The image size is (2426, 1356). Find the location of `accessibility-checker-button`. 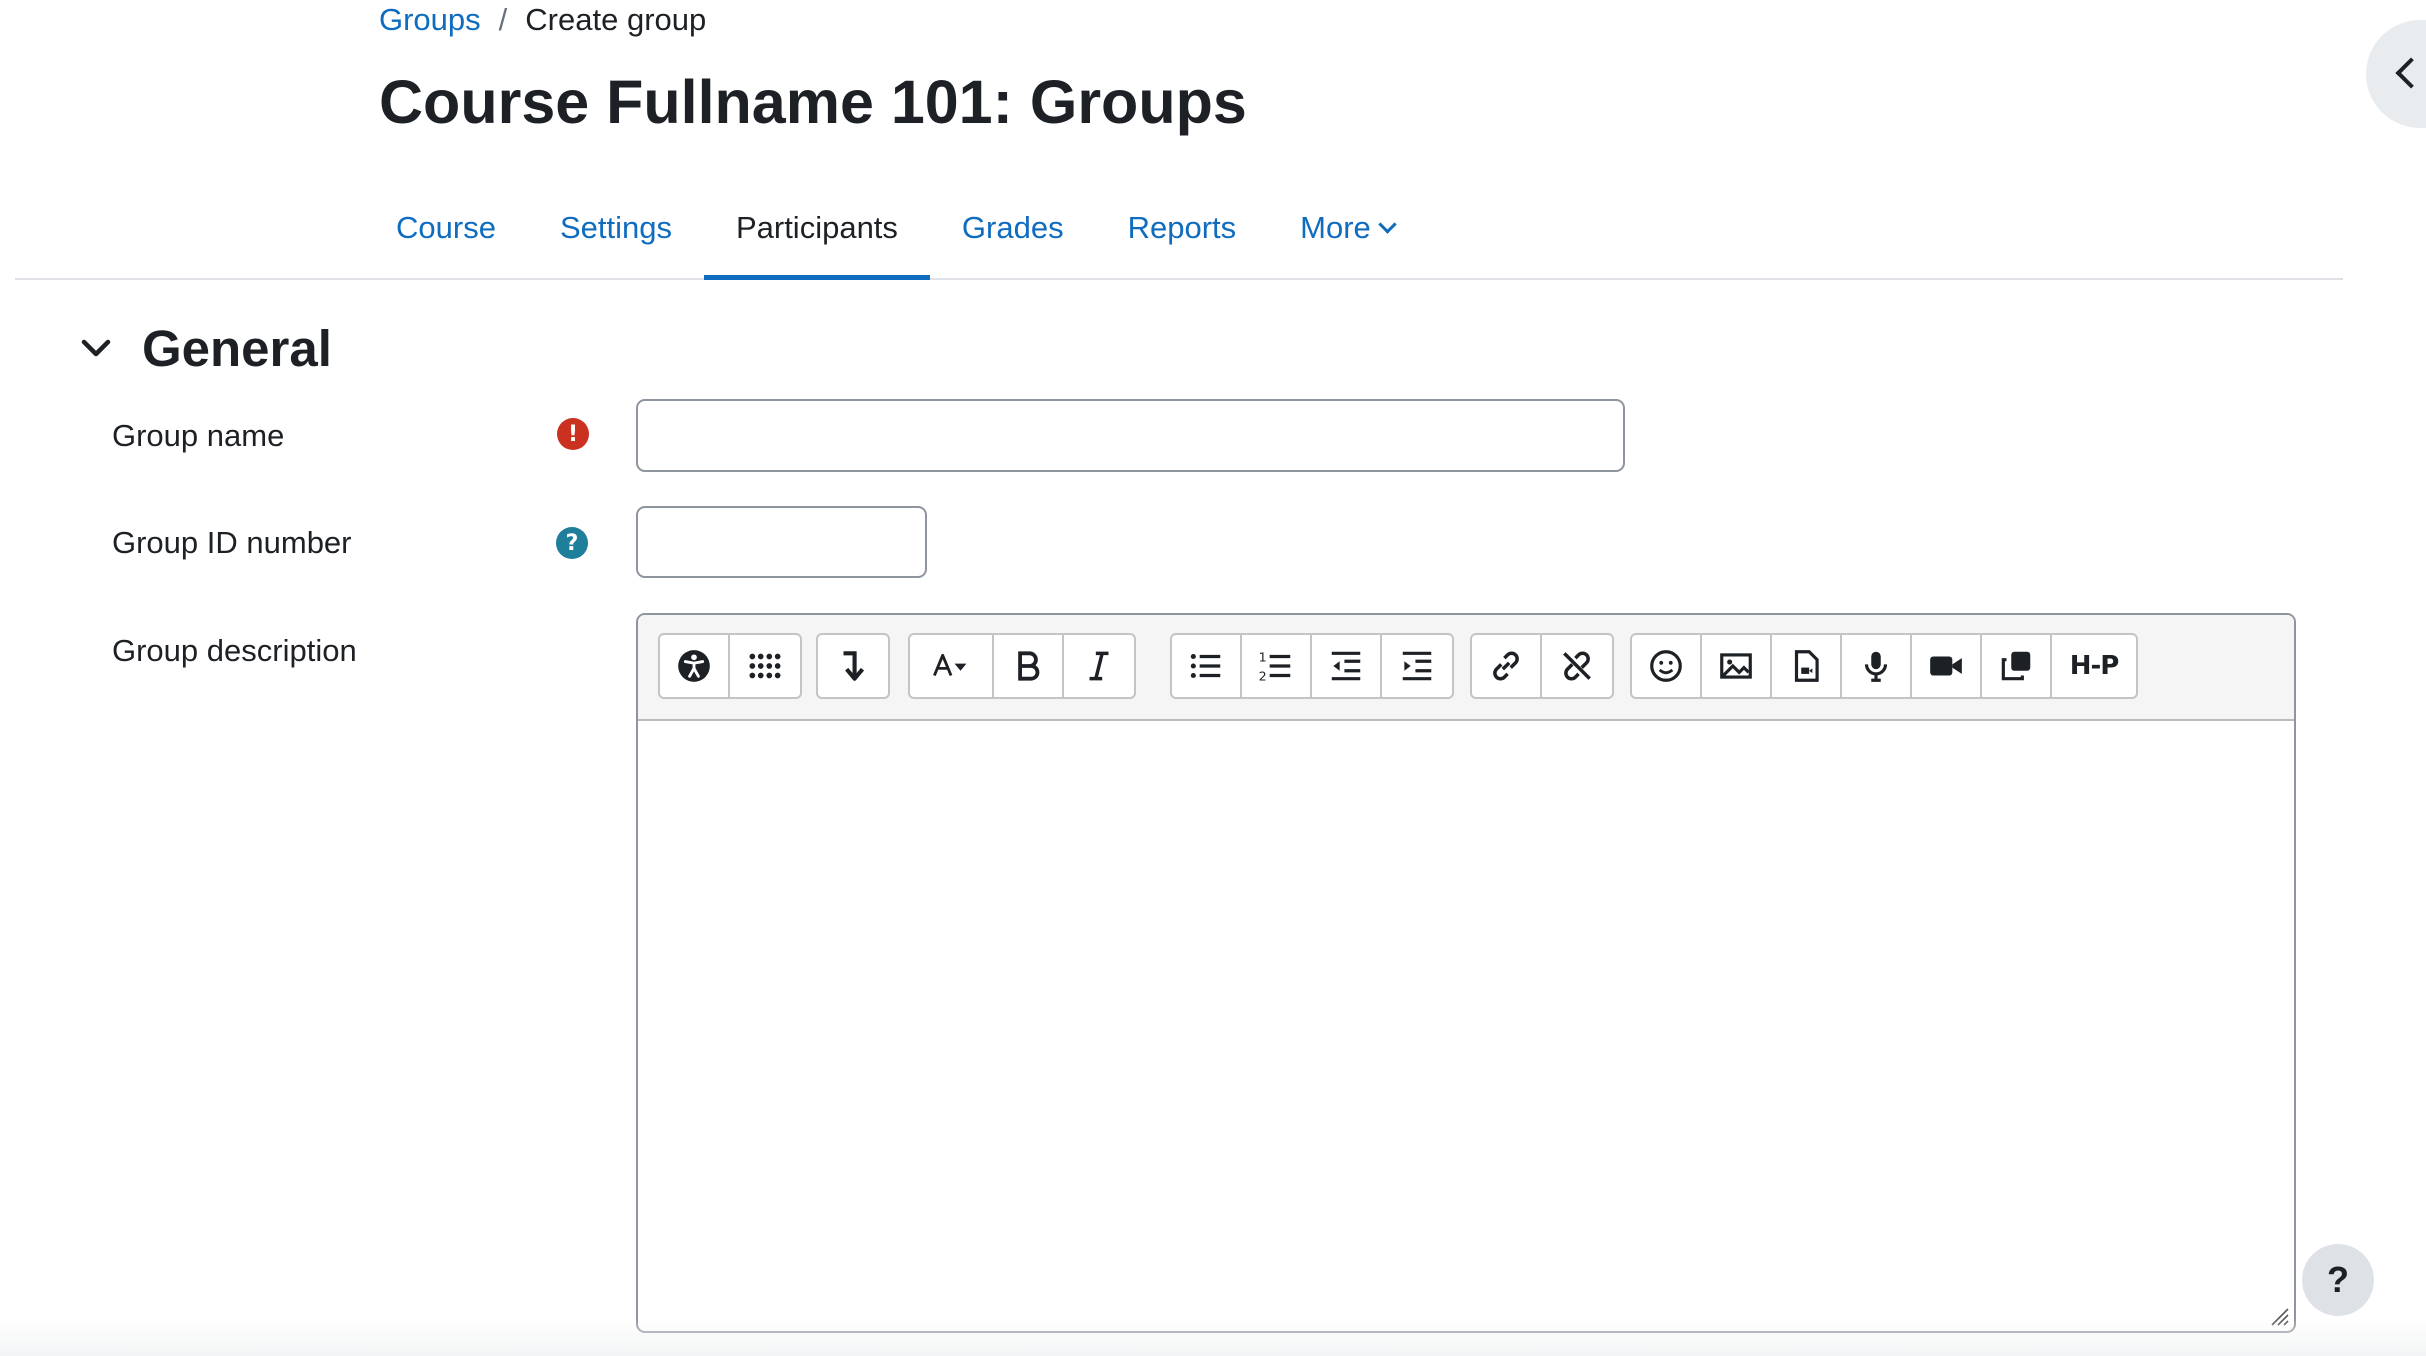

accessibility-checker-button is located at coordinates (695, 666).